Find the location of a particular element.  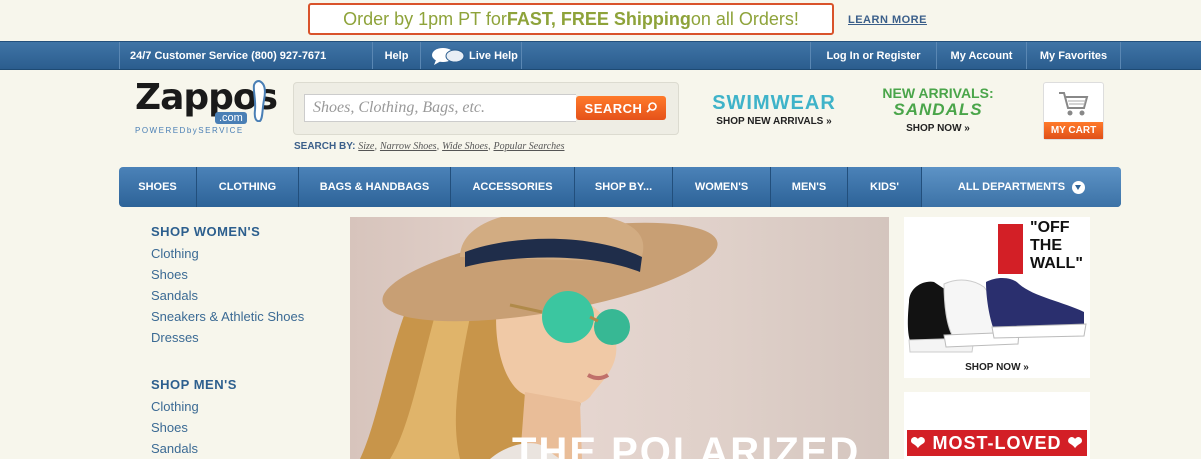

sandals-promo: NEW ARRIVALS: SANDALS SHOP NOW » is located at coordinates (938, 109).